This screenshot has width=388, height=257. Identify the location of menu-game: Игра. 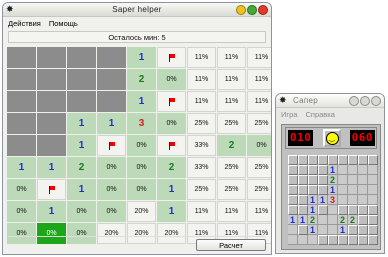
(289, 114).